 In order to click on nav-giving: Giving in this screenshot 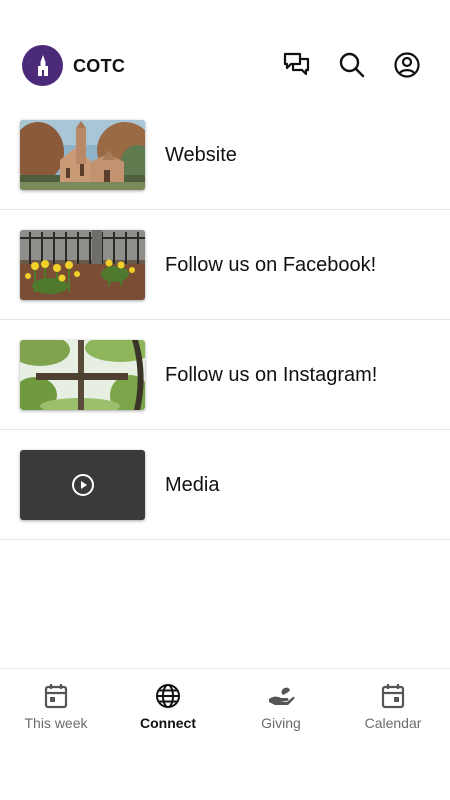, I will do `click(281, 711)`.